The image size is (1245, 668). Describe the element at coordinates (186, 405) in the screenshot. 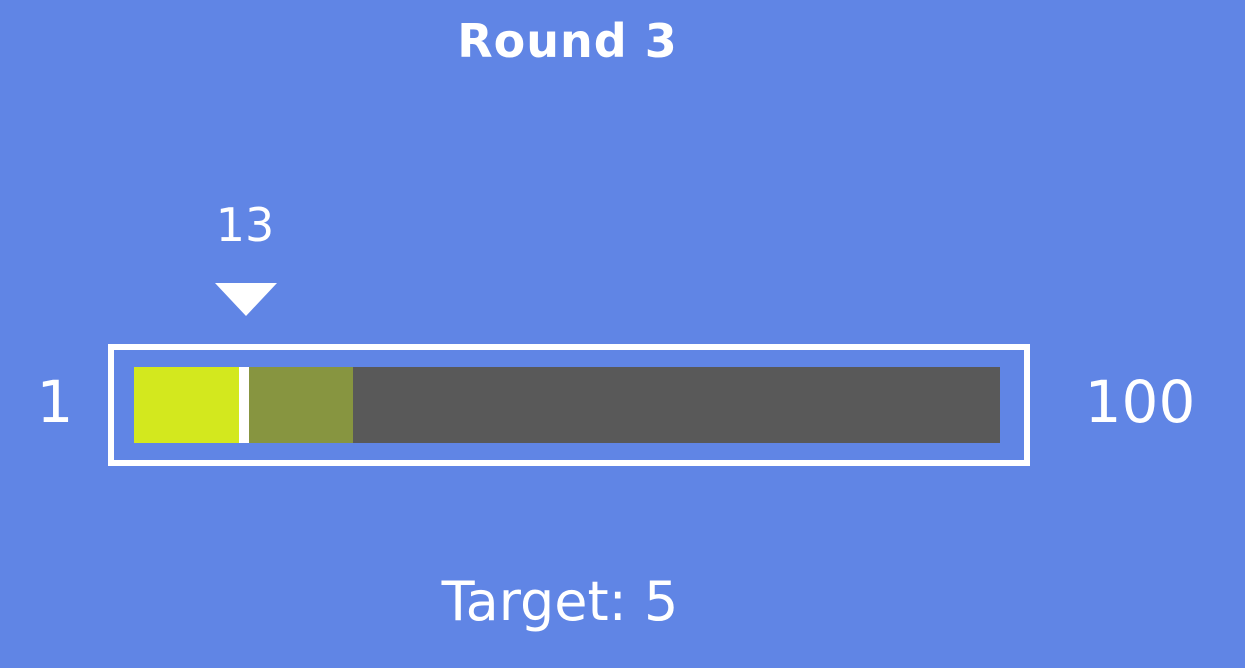

I see `slider-fill` at that location.